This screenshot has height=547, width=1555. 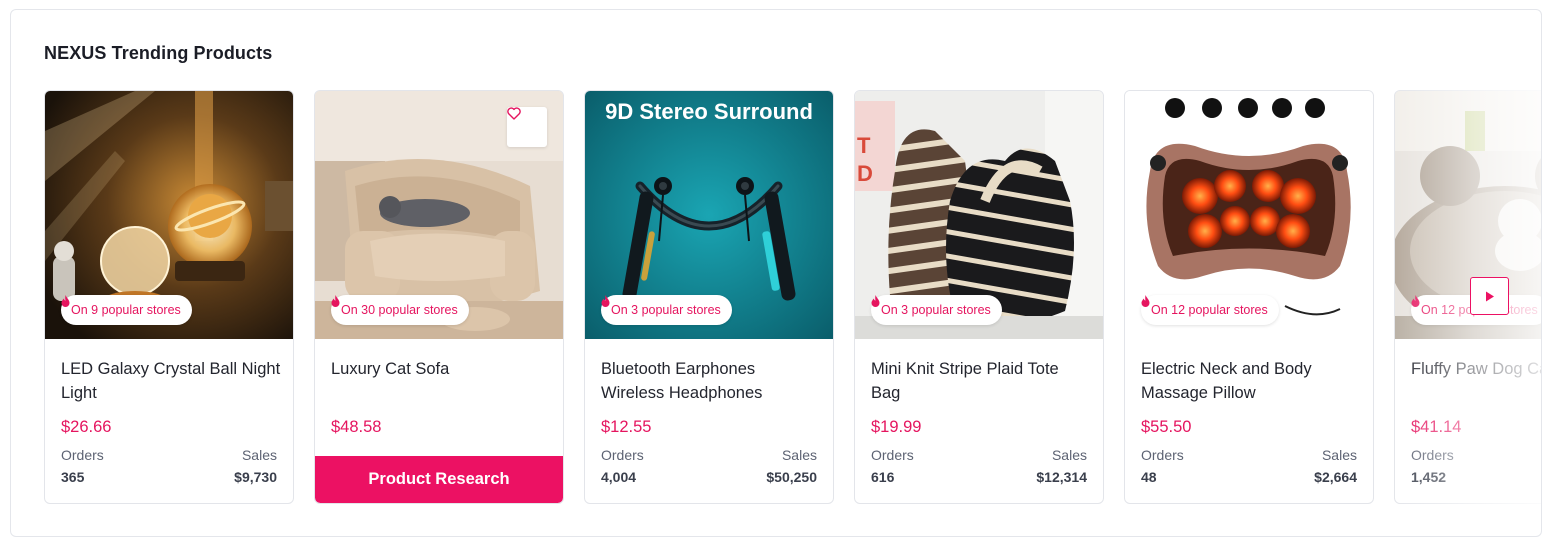 What do you see at coordinates (626, 427) in the screenshot?
I see `product-price: $12.55` at bounding box center [626, 427].